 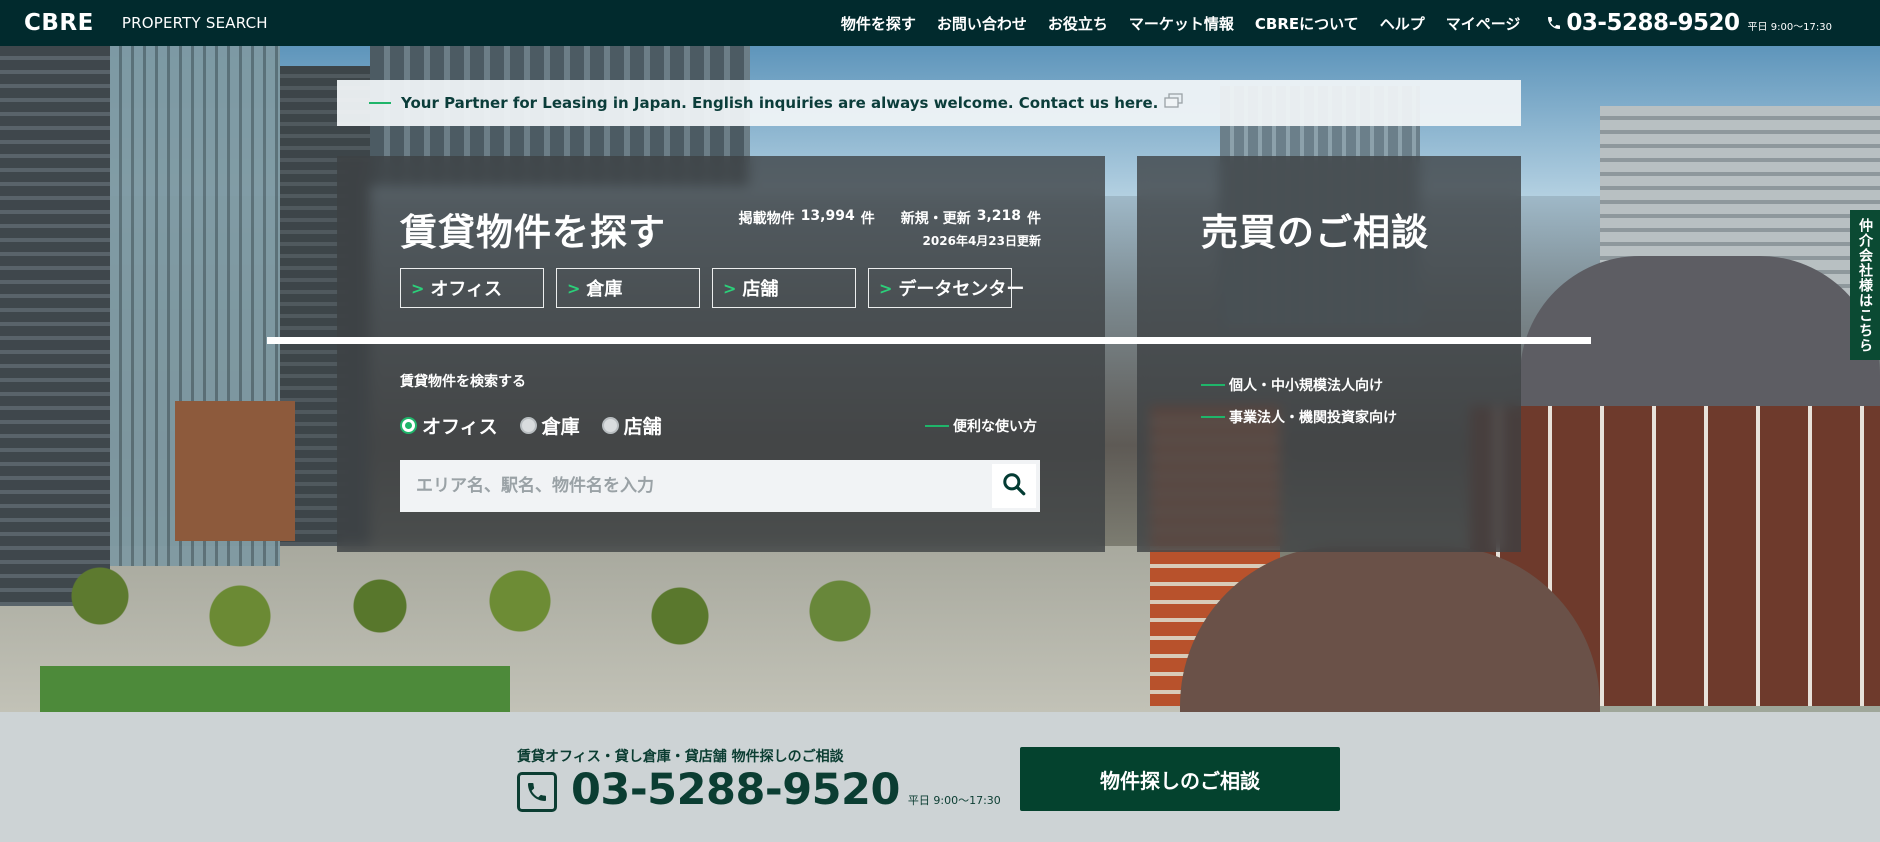 I want to click on radio-label: 倉庫, so click(x=560, y=427).